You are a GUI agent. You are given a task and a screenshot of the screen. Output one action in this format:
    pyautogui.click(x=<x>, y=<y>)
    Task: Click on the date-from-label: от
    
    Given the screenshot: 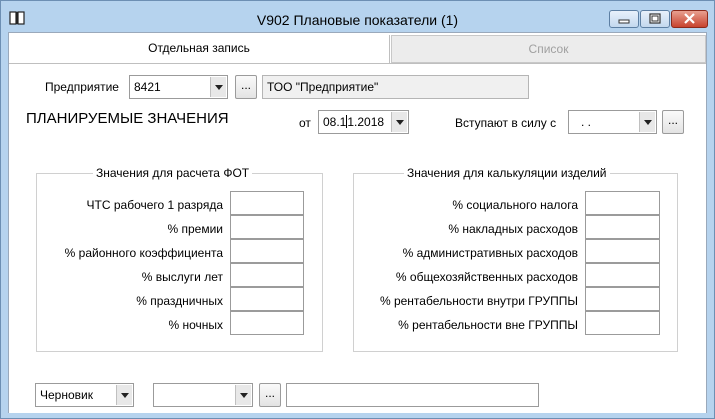 What is the action you would take?
    pyautogui.click(x=305, y=123)
    